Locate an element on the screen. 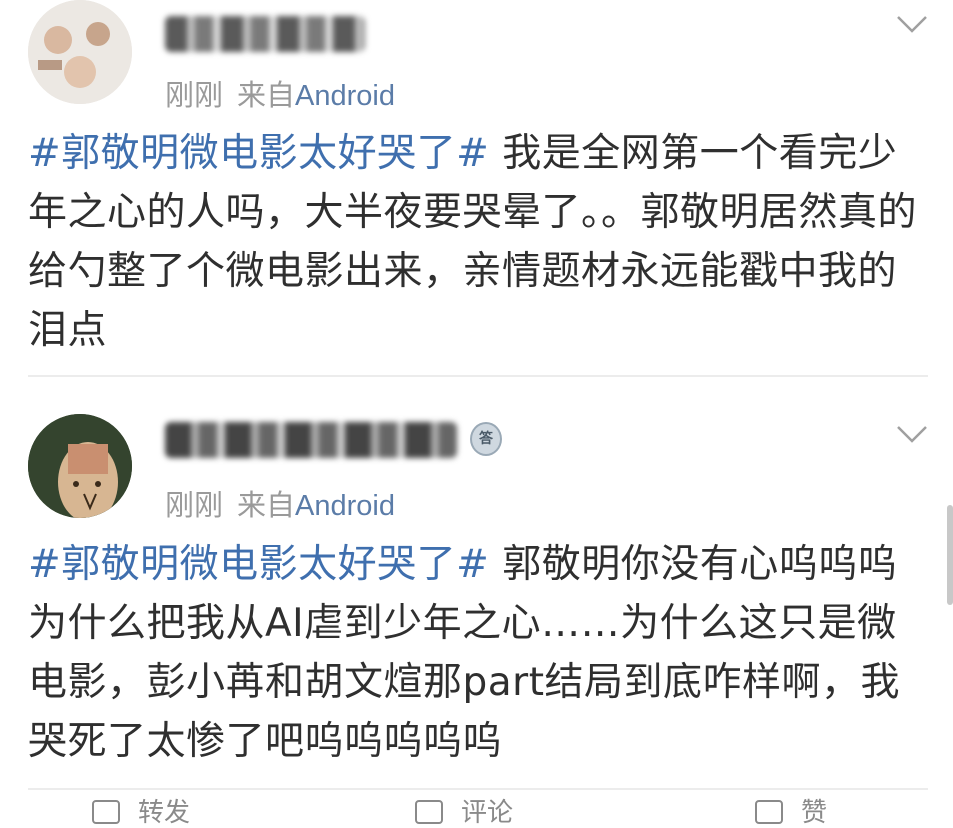 The image size is (953, 828). repost-button: 转发 is located at coordinates (141, 813).